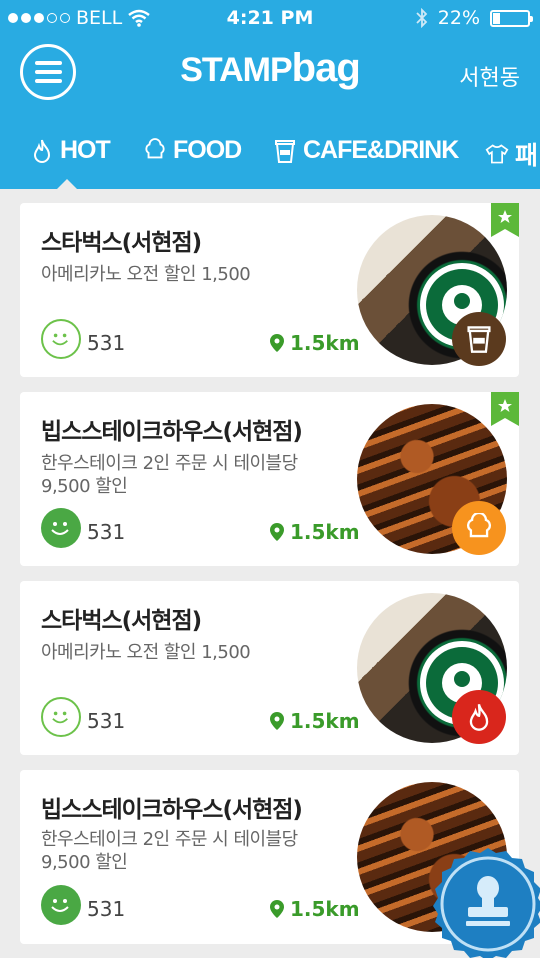 Image resolution: width=540 pixels, height=958 pixels. Describe the element at coordinates (67, 184) in the screenshot. I see `active-tab-indicator` at that location.